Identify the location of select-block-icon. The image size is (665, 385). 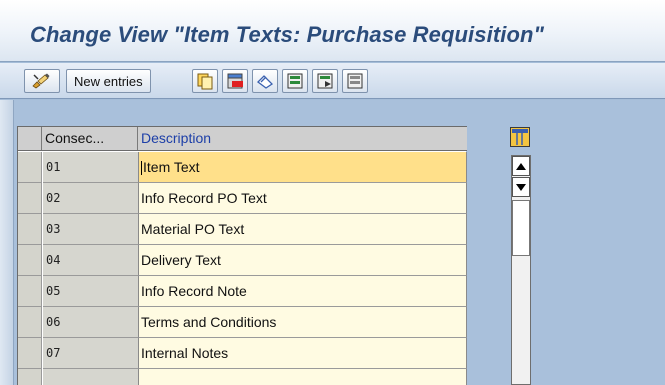
(325, 81).